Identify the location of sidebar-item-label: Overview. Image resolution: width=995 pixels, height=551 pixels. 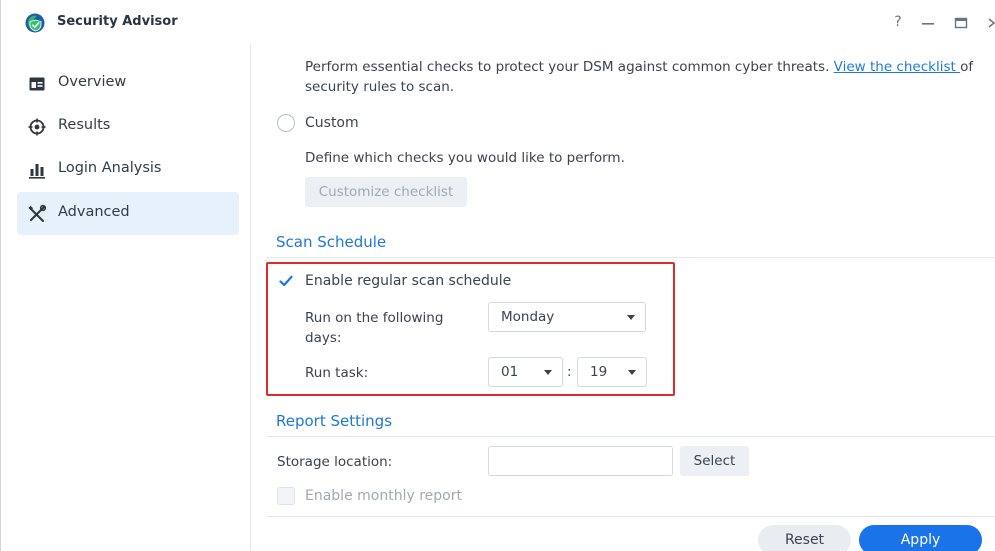
(92, 82).